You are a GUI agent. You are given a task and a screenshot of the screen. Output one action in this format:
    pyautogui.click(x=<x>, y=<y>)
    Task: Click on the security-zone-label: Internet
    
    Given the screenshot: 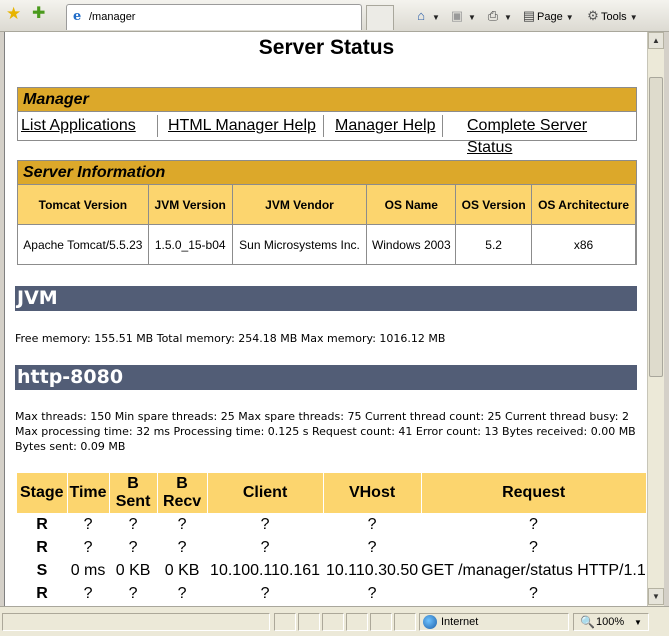 What is the action you would take?
    pyautogui.click(x=460, y=622)
    